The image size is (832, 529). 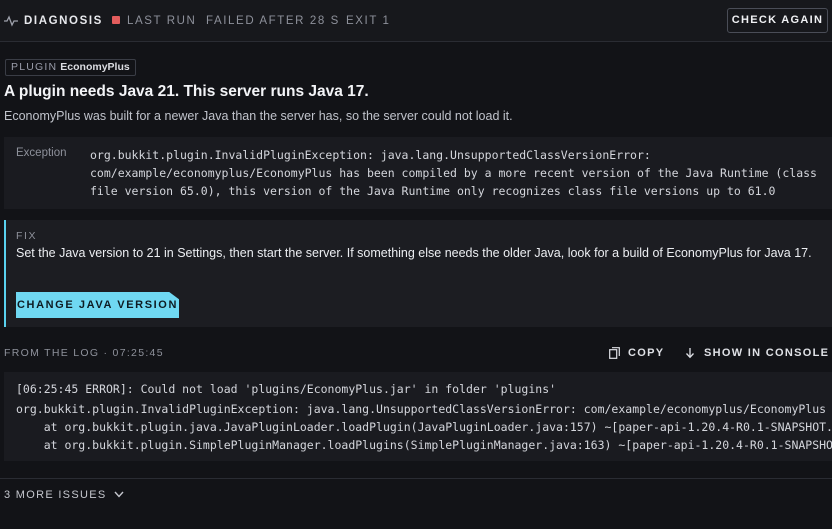 I want to click on change-java-version-button: CHANGE JAVA VERSION, so click(x=97, y=305).